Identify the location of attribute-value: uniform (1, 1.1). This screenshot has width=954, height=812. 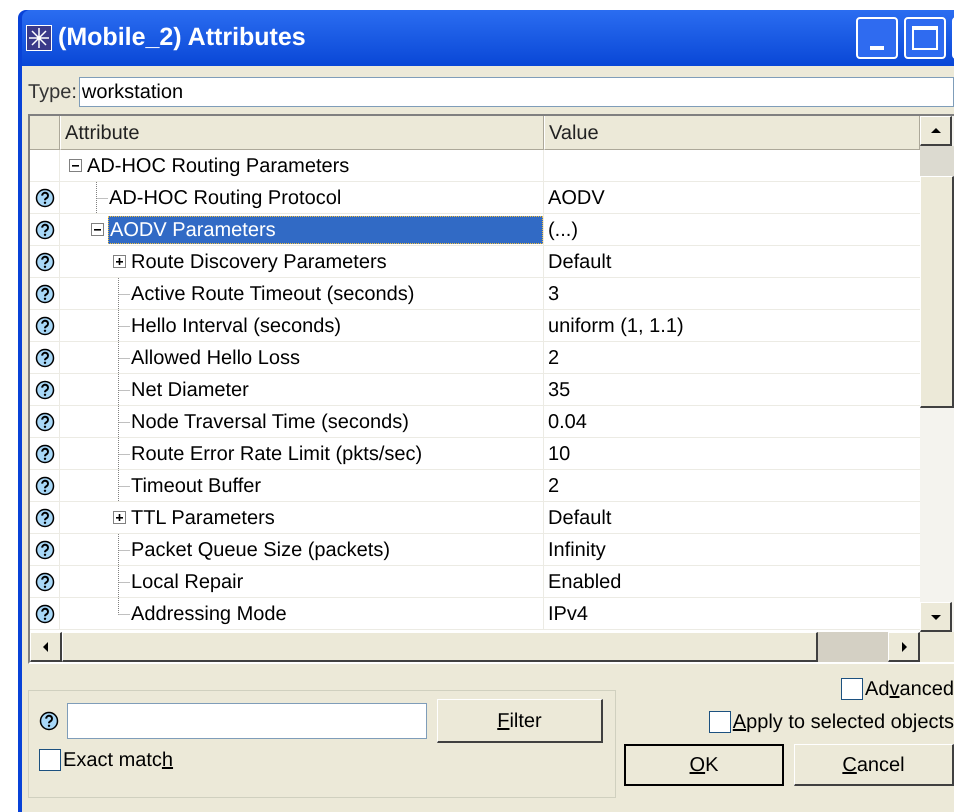
(616, 325).